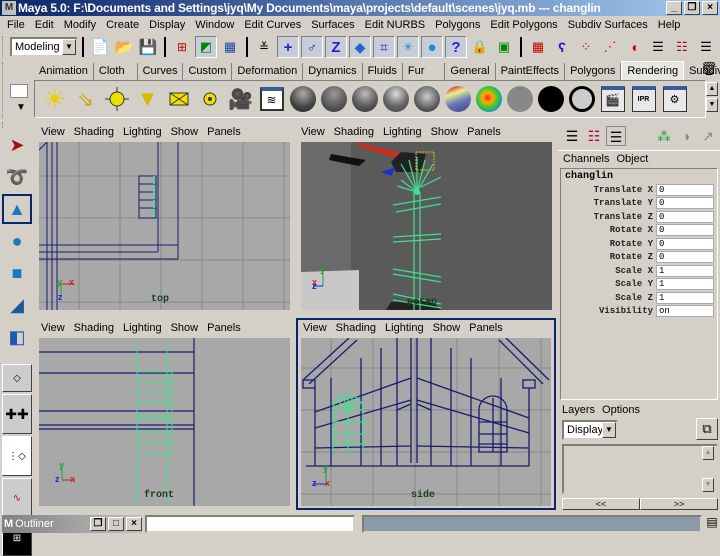 The image size is (720, 556). What do you see at coordinates (621, 410) in the screenshot?
I see `menu-options: Options` at bounding box center [621, 410].